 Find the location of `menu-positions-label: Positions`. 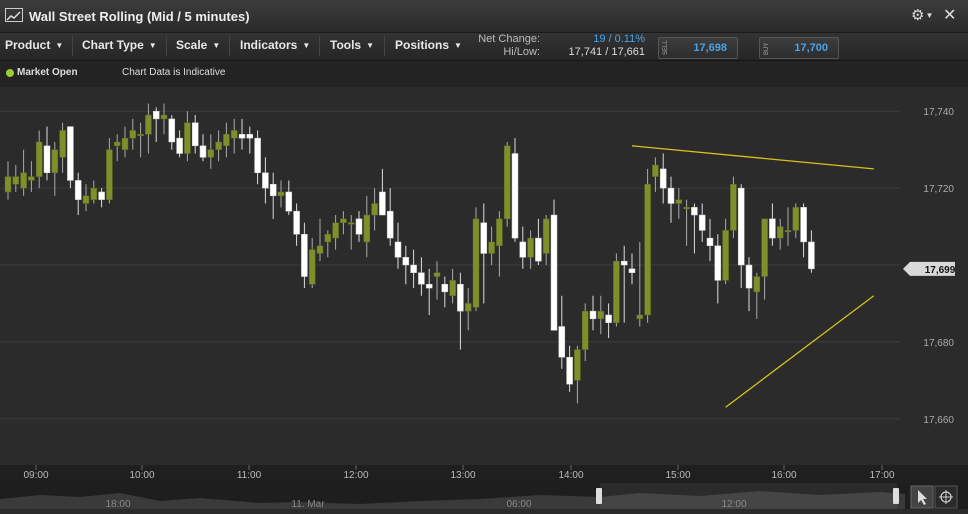

menu-positions-label: Positions is located at coordinates (422, 45).